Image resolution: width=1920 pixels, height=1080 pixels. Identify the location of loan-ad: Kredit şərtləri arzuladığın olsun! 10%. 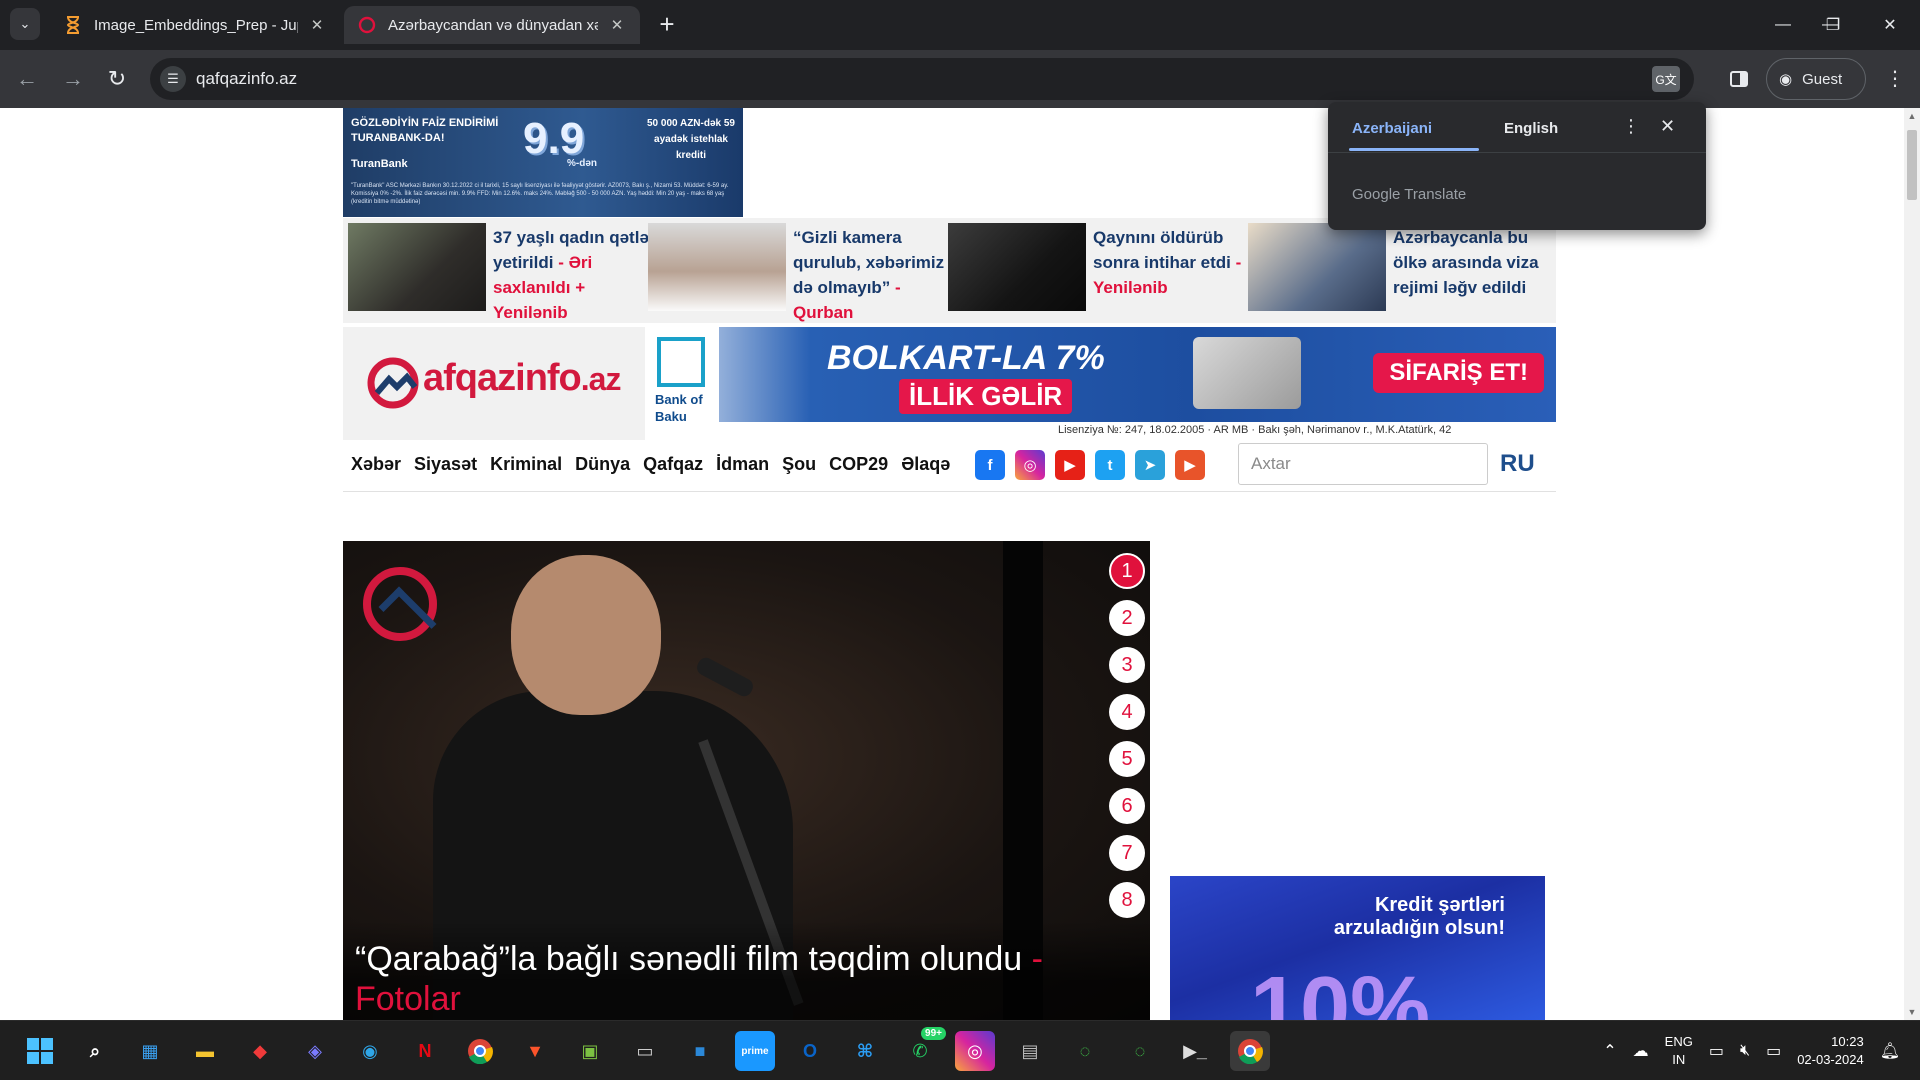
(1357, 948).